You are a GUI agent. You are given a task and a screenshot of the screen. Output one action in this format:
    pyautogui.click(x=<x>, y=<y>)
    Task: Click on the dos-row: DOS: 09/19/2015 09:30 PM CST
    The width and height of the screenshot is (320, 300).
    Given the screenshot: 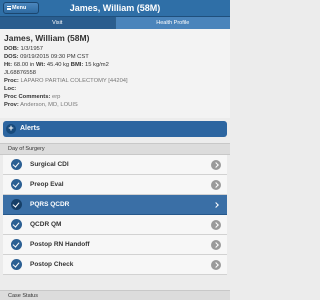 What is the action you would take?
    pyautogui.click(x=115, y=57)
    